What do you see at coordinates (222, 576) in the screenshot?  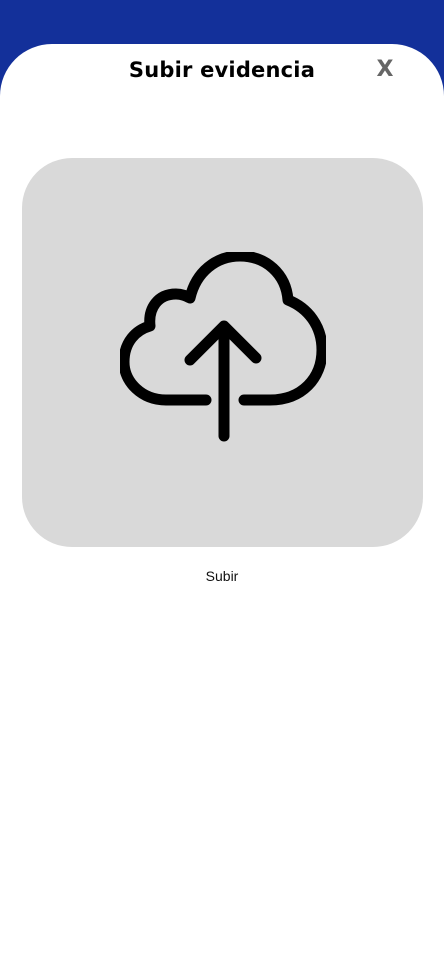 I see `upload-label: Subir` at bounding box center [222, 576].